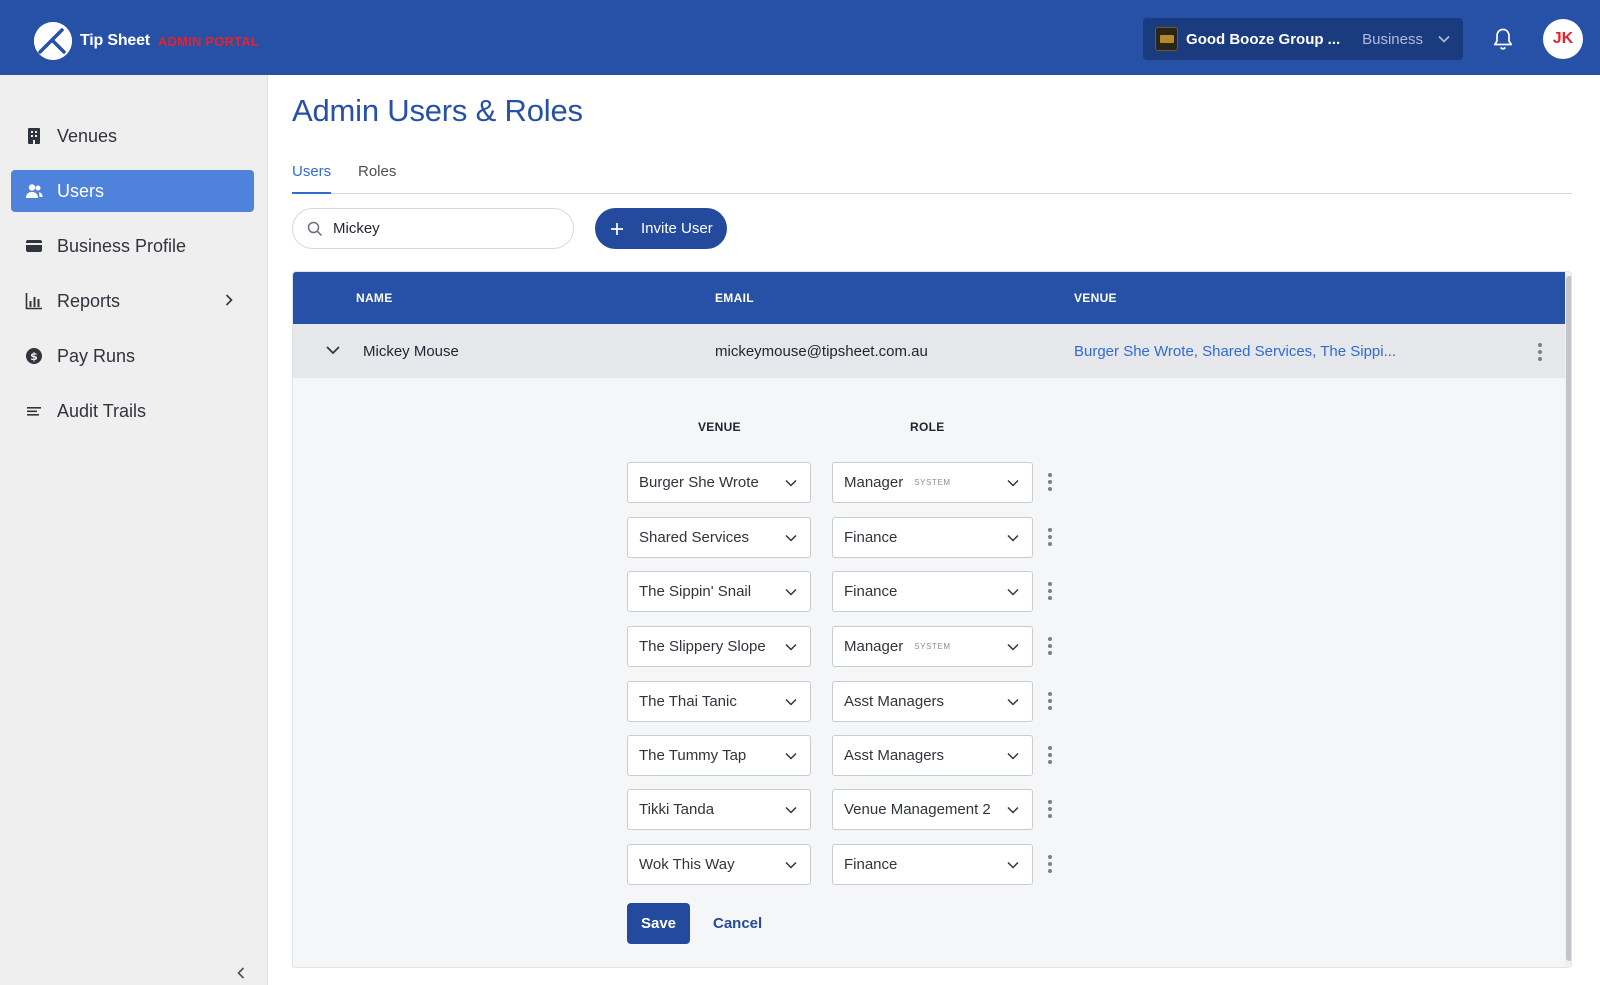 Image resolution: width=1600 pixels, height=985 pixels. Describe the element at coordinates (374, 298) in the screenshot. I see `column-header-name: NAME` at that location.